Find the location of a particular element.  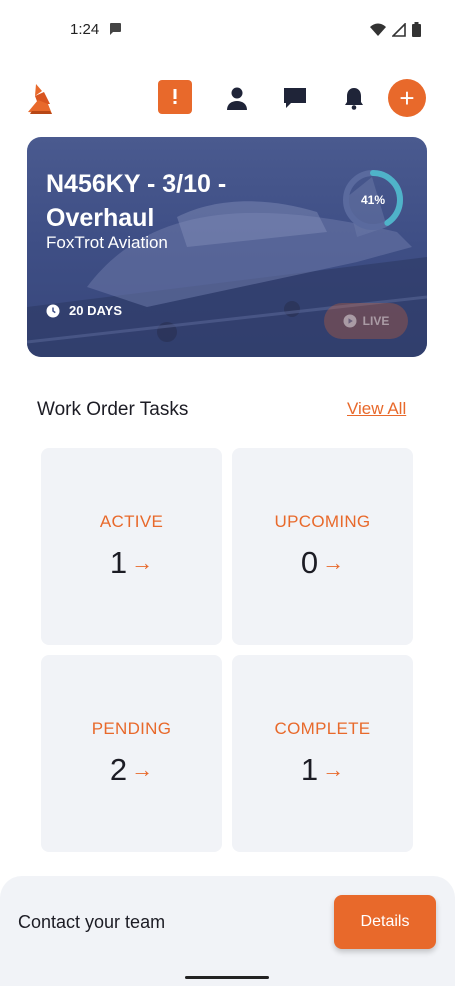

task-card-count: 0 → is located at coordinates (322, 563).